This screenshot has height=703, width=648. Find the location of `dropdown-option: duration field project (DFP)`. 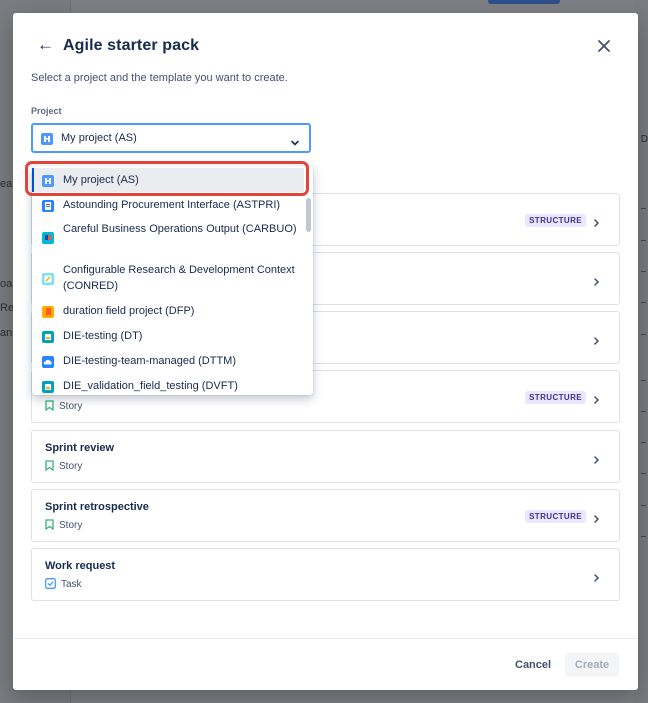

dropdown-option: duration field project (DFP) is located at coordinates (168, 311).